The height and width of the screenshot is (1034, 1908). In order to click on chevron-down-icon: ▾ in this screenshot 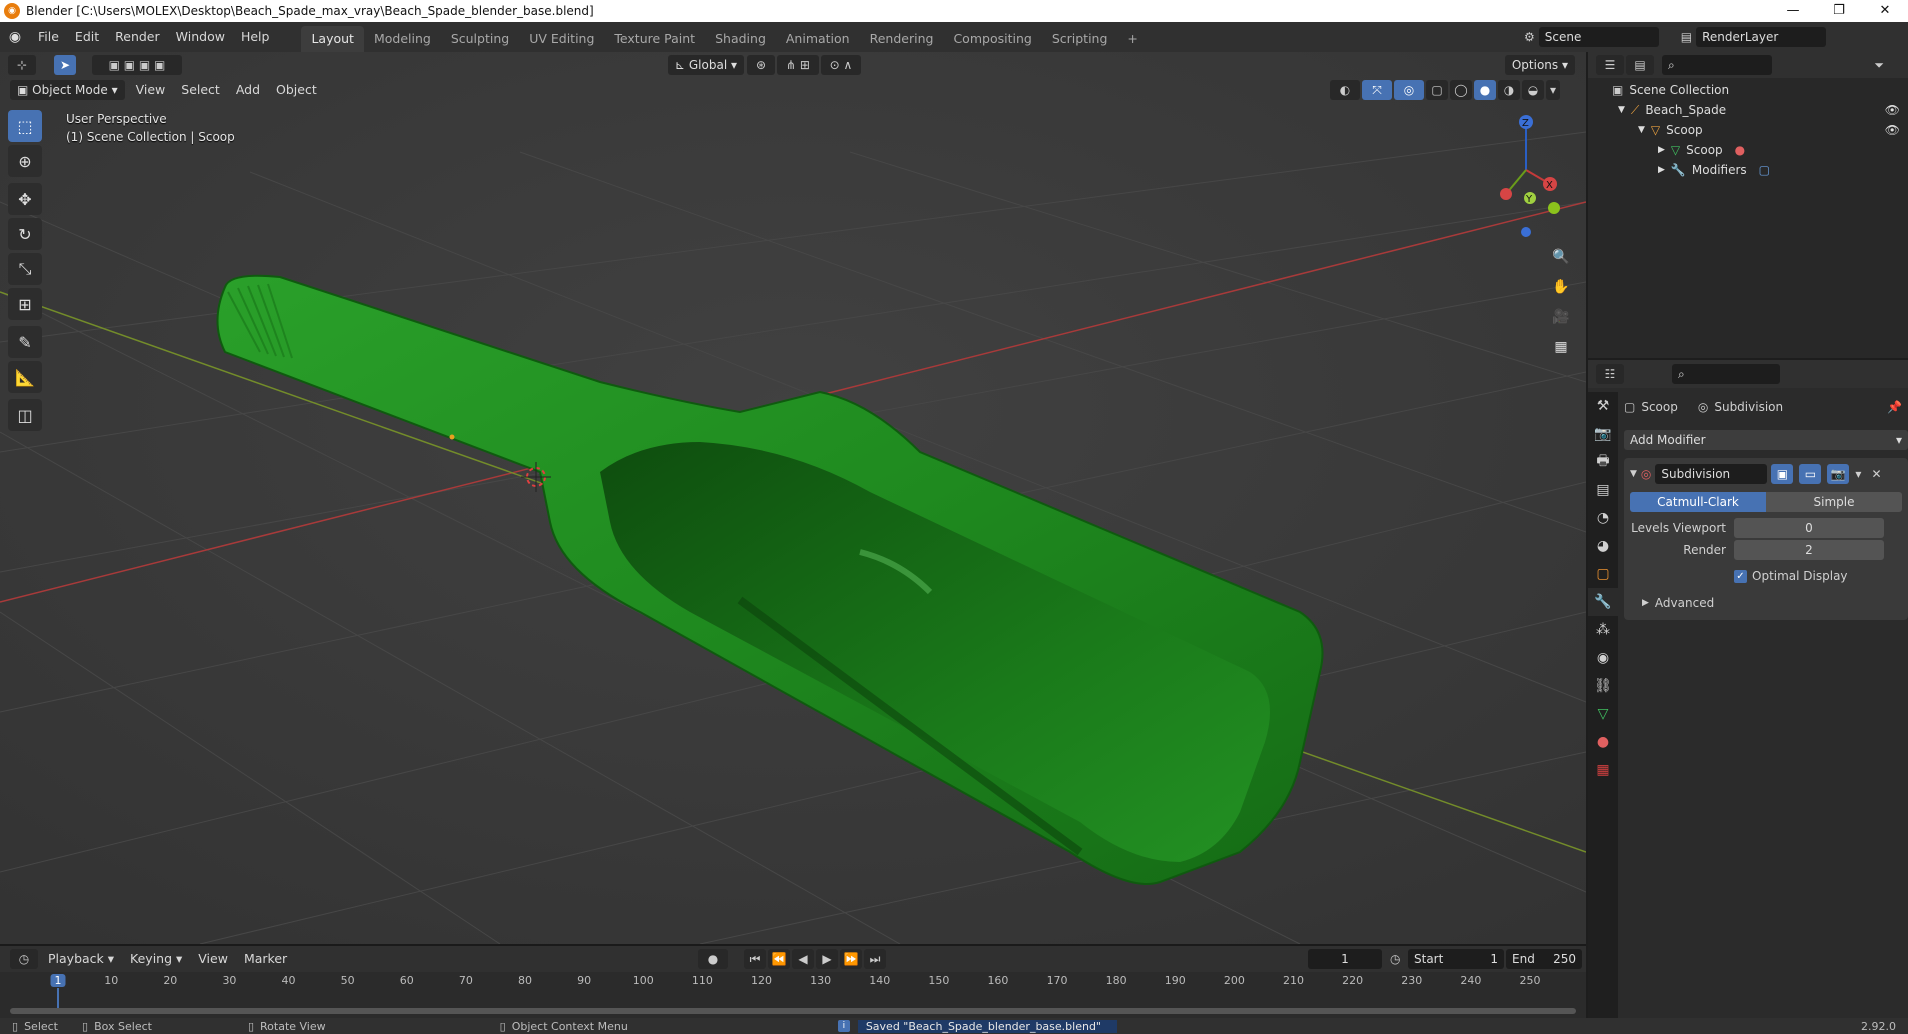, I will do `click(1858, 474)`.